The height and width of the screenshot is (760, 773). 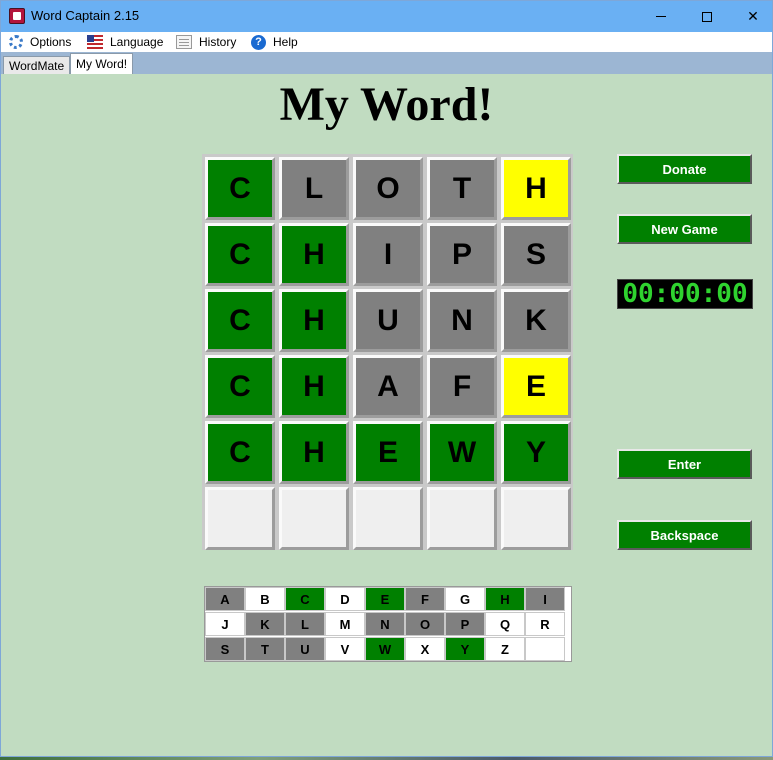 What do you see at coordinates (684, 535) in the screenshot?
I see `backspace-button: Backspace` at bounding box center [684, 535].